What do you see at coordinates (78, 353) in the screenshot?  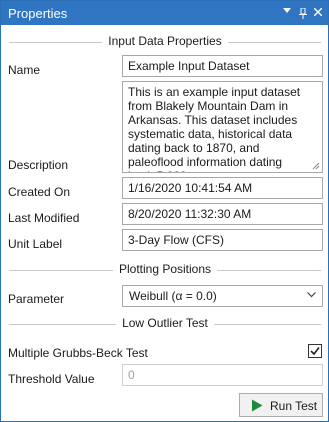 I see `grubbs-beck-label: Multiple Grubbs-Beck Test` at bounding box center [78, 353].